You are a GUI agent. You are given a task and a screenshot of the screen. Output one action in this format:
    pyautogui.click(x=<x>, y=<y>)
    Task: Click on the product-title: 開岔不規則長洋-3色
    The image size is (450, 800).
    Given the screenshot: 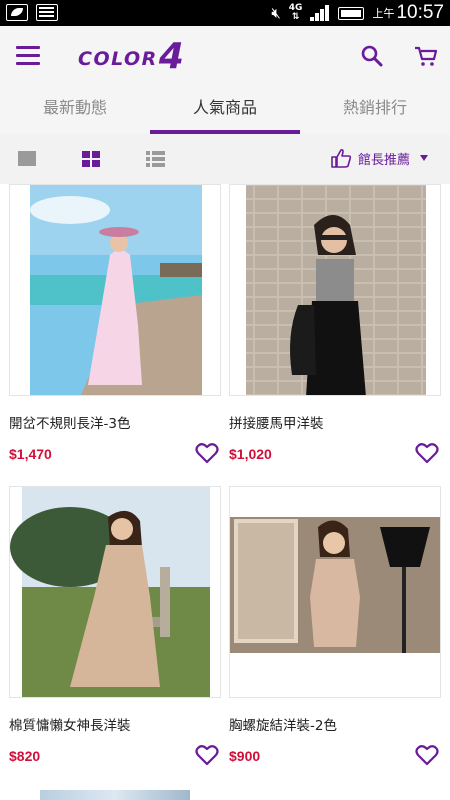 What is the action you would take?
    pyautogui.click(x=69, y=422)
    